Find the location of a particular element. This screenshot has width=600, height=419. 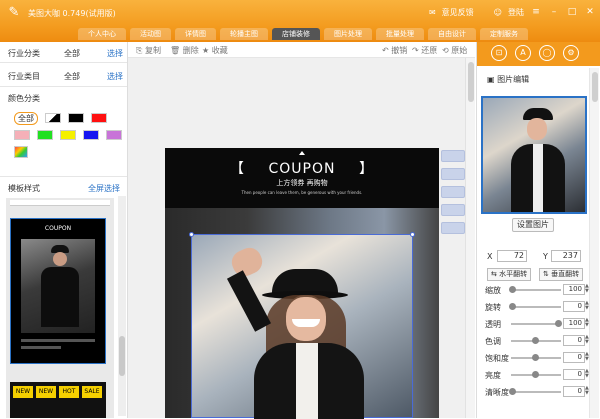

favorite-button: ★ 收藏 is located at coordinates (215, 50).